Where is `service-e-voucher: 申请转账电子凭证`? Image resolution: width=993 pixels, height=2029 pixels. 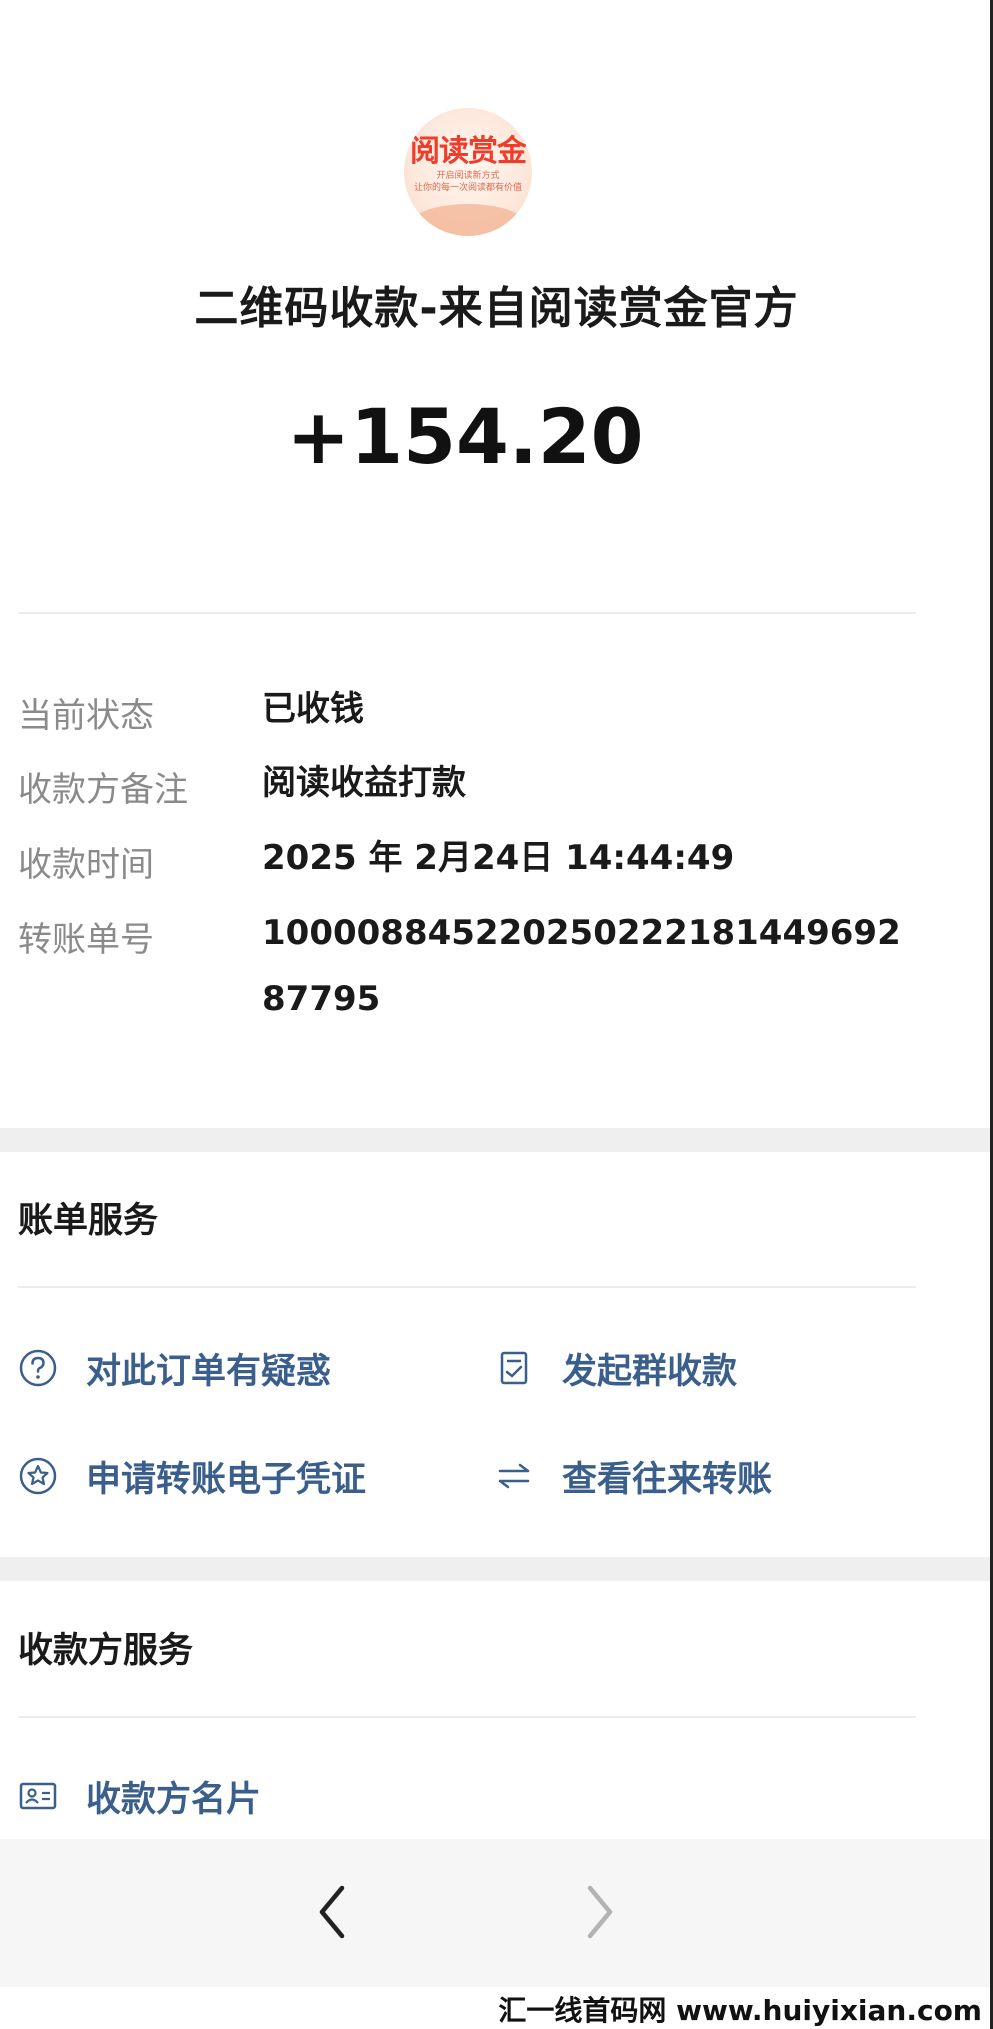
service-e-voucher: 申请转账电子凭证 is located at coordinates (192, 1476).